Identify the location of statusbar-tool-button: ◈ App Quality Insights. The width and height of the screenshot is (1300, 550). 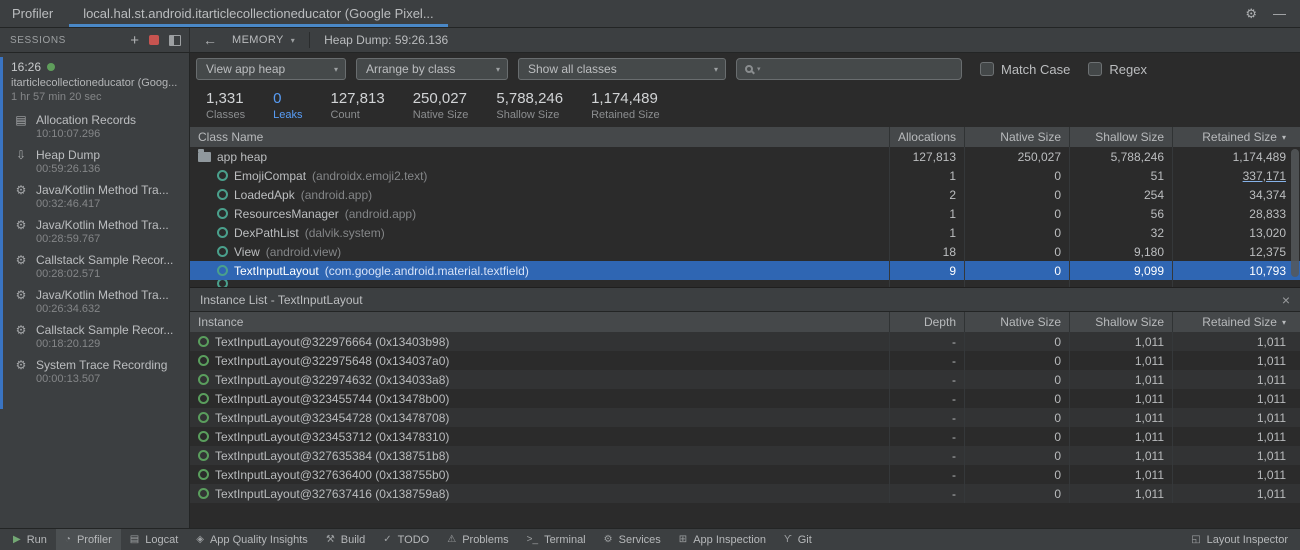
(252, 539).